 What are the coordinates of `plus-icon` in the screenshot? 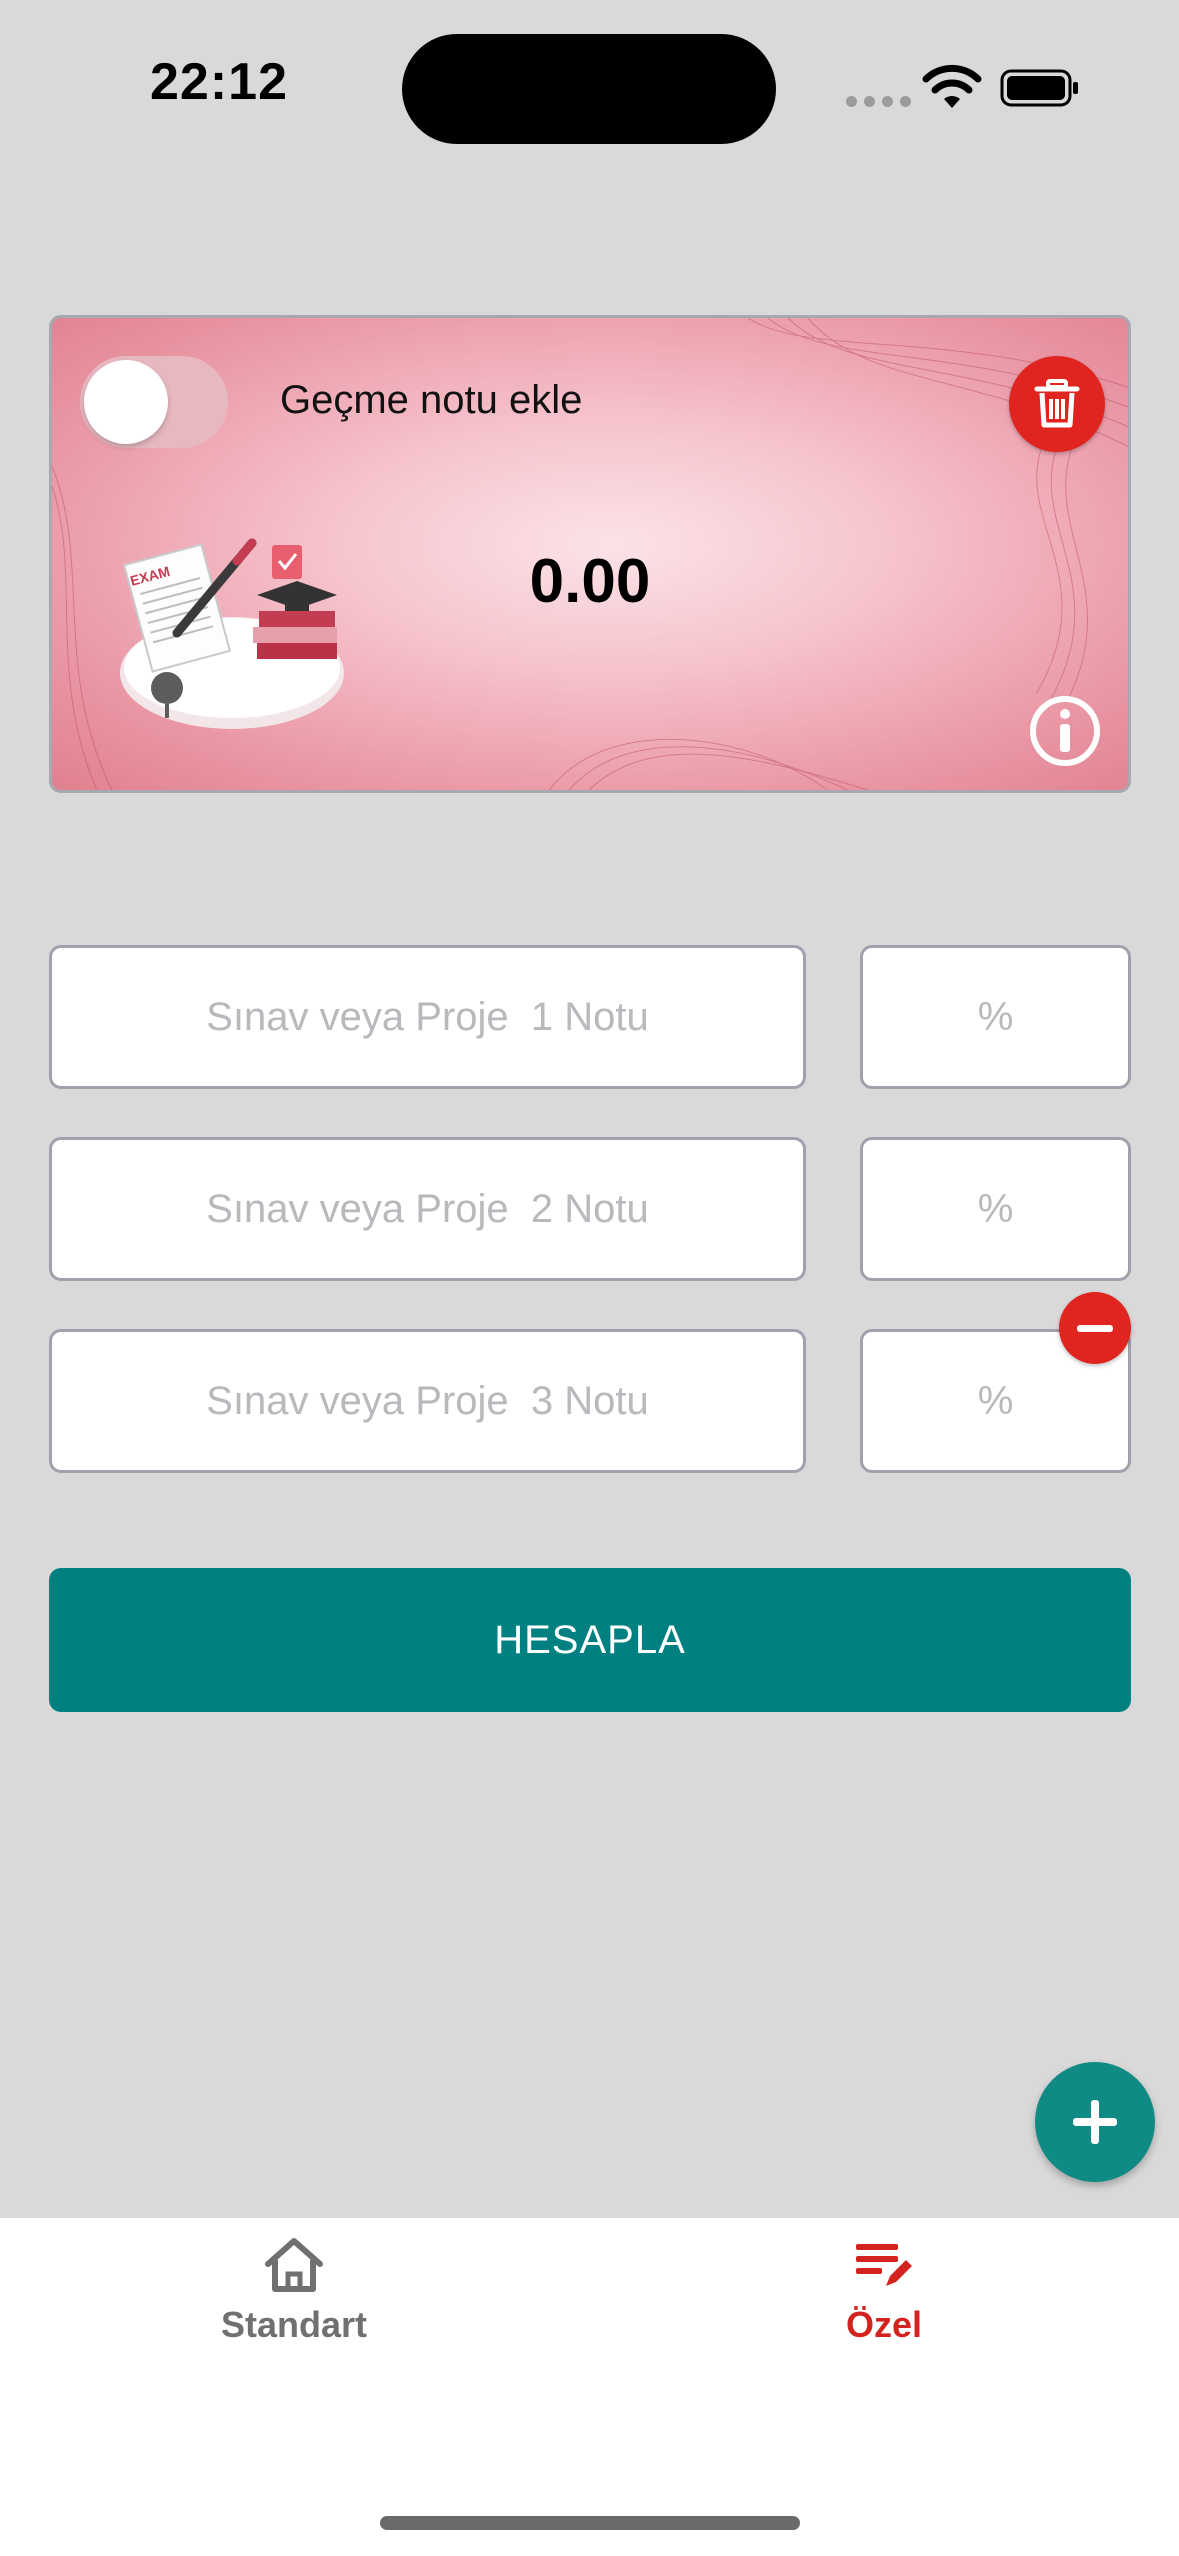 It's located at (1095, 2122).